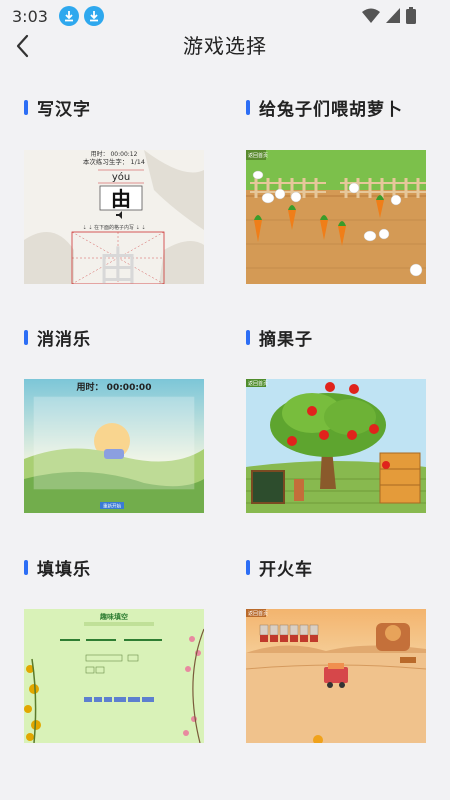  I want to click on page-title: 游戏选择, so click(225, 46).